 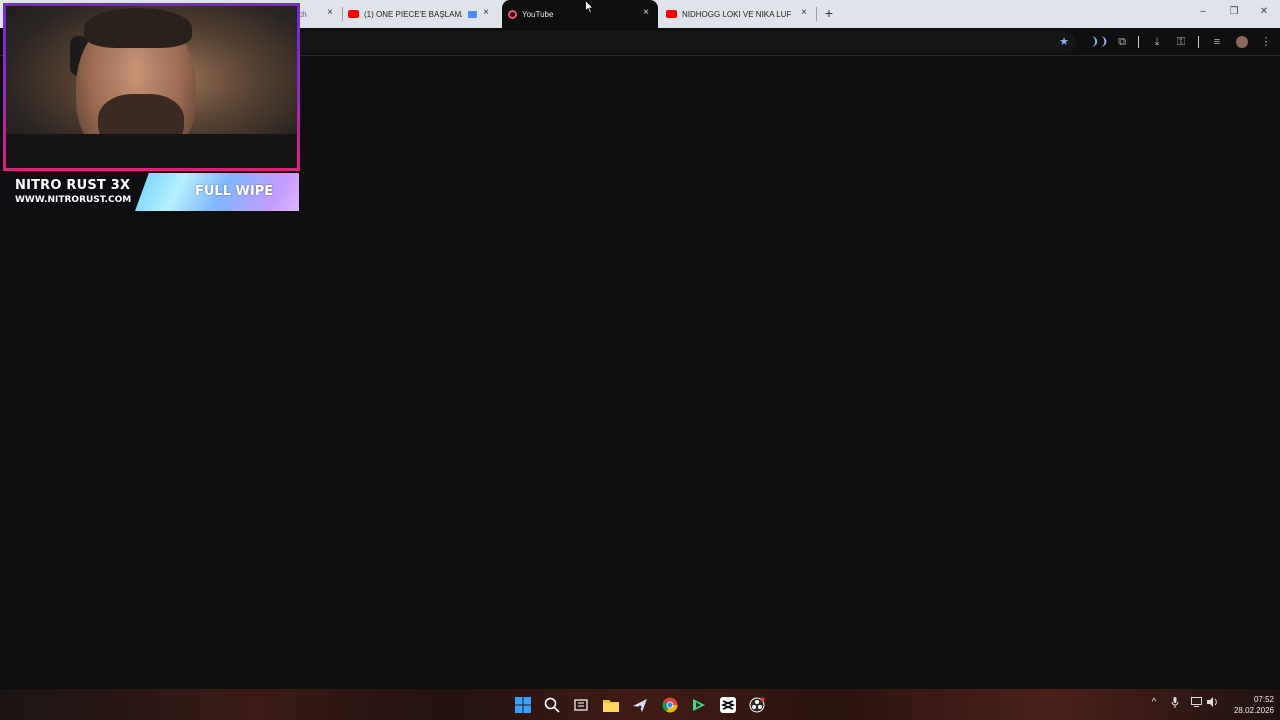 What do you see at coordinates (1064, 42) in the screenshot?
I see `bookmark-star-icon: ★` at bounding box center [1064, 42].